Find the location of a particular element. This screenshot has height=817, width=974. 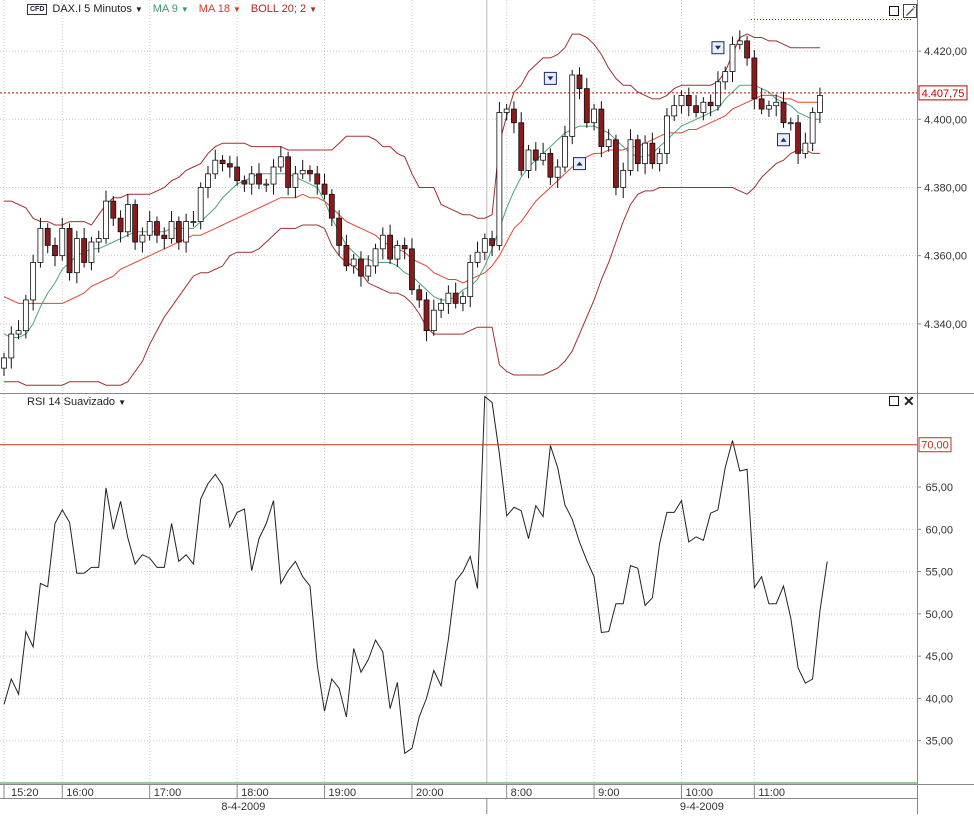

main-pane-window-controls is located at coordinates (903, 11).